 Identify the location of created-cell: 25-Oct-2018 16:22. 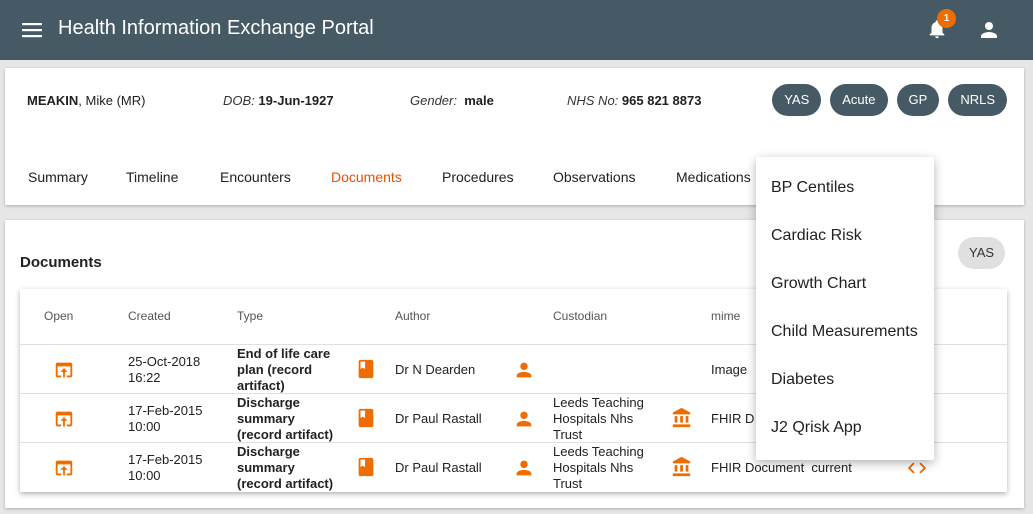
(164, 369).